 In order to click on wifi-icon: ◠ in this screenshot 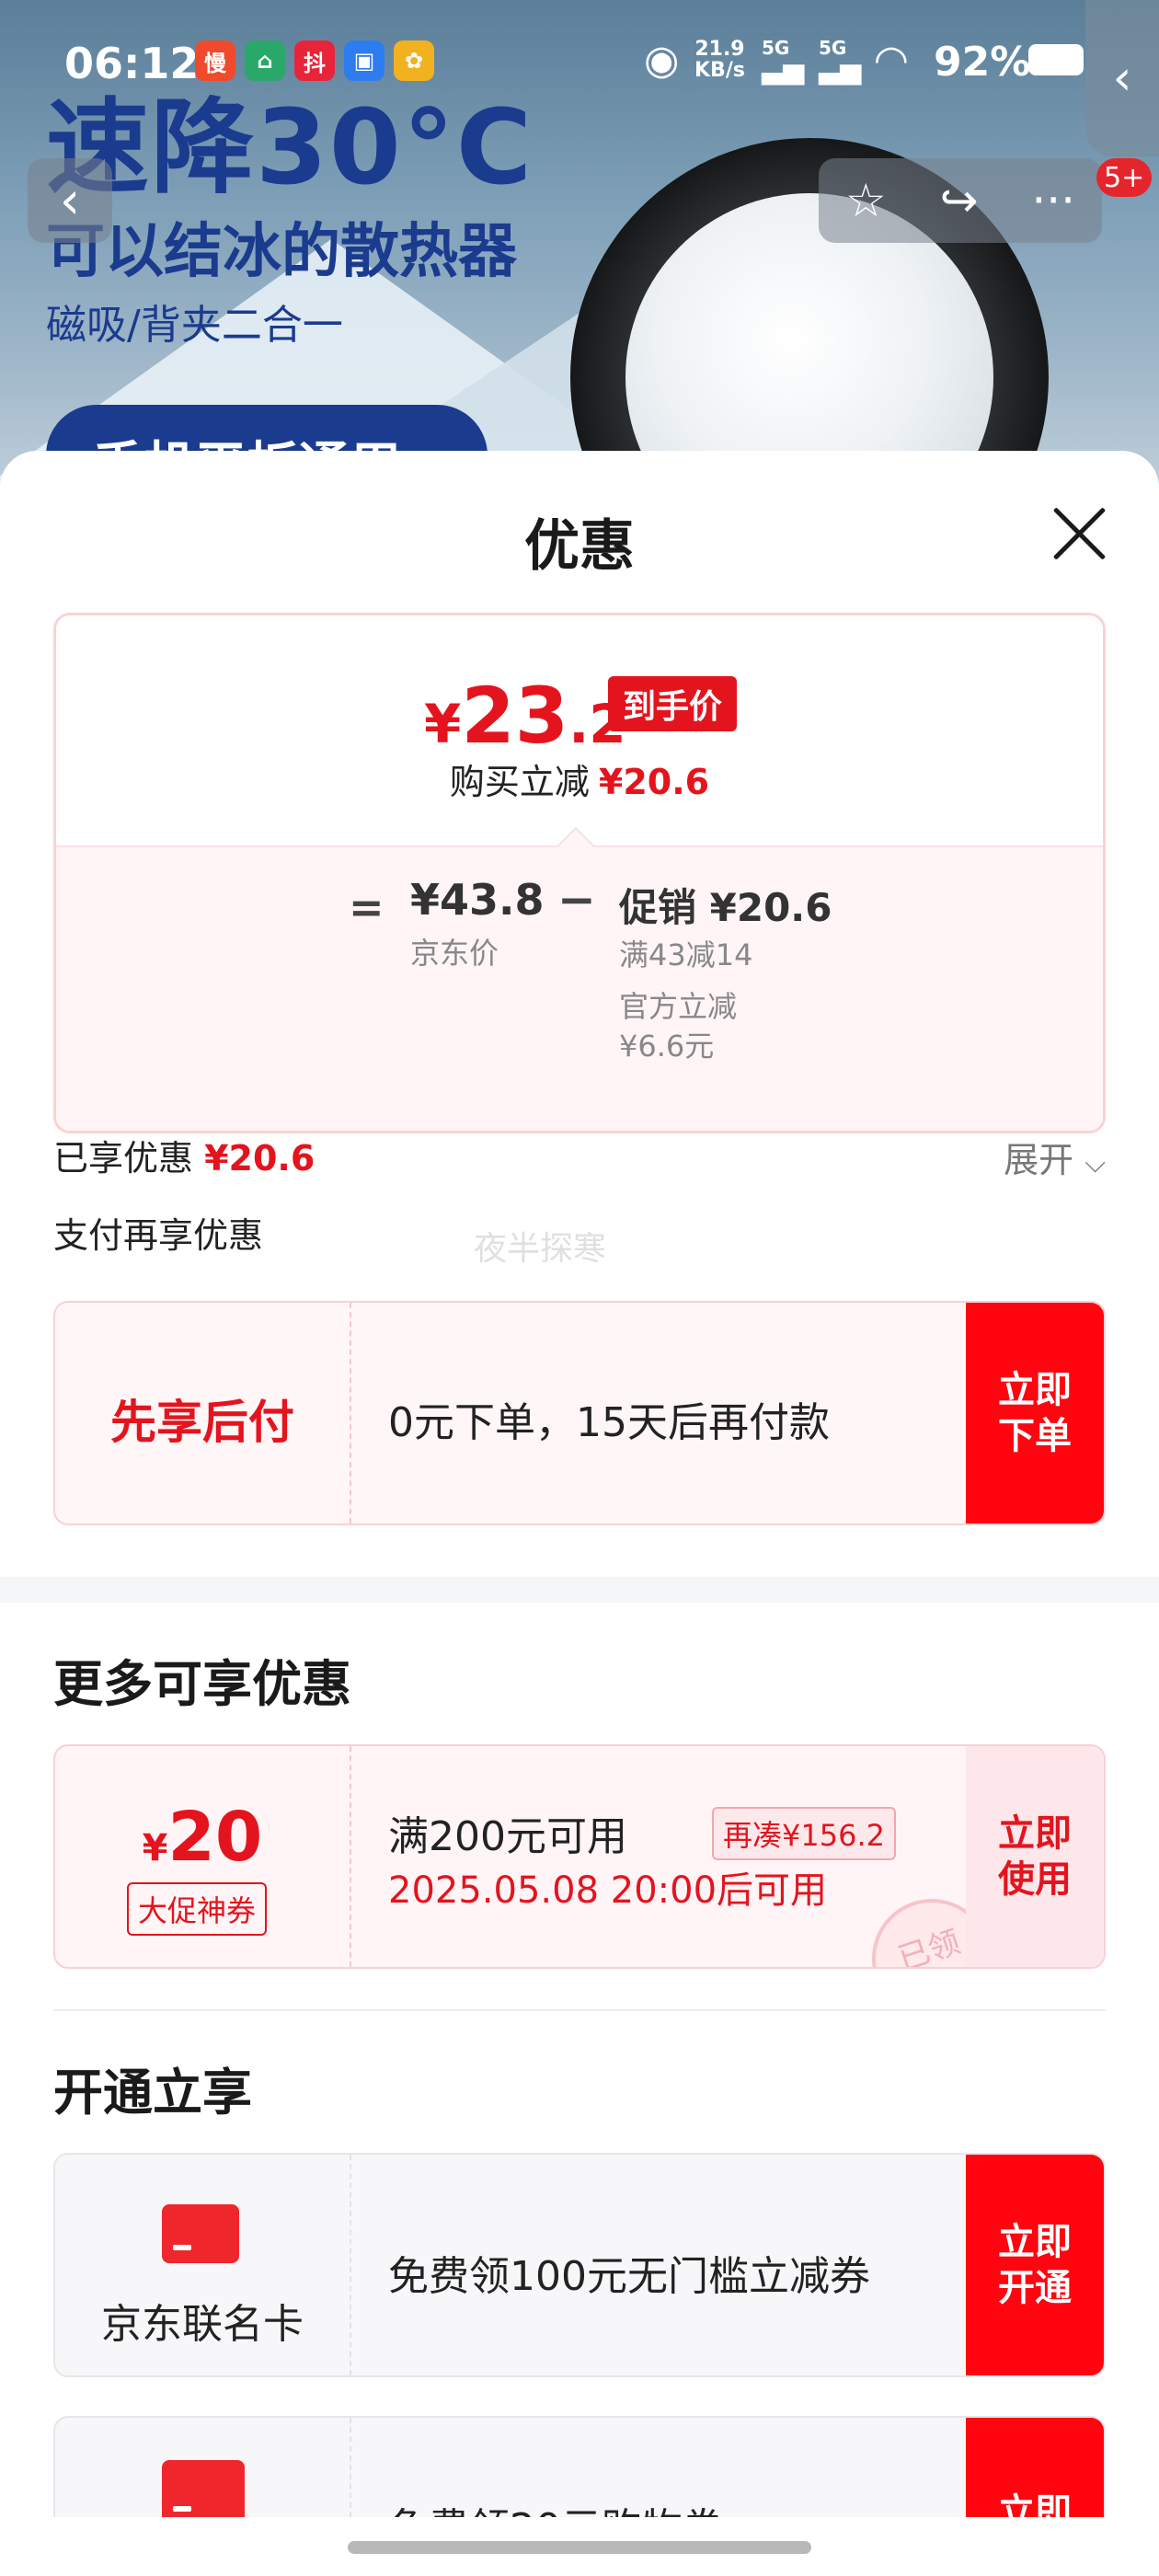, I will do `click(891, 60)`.